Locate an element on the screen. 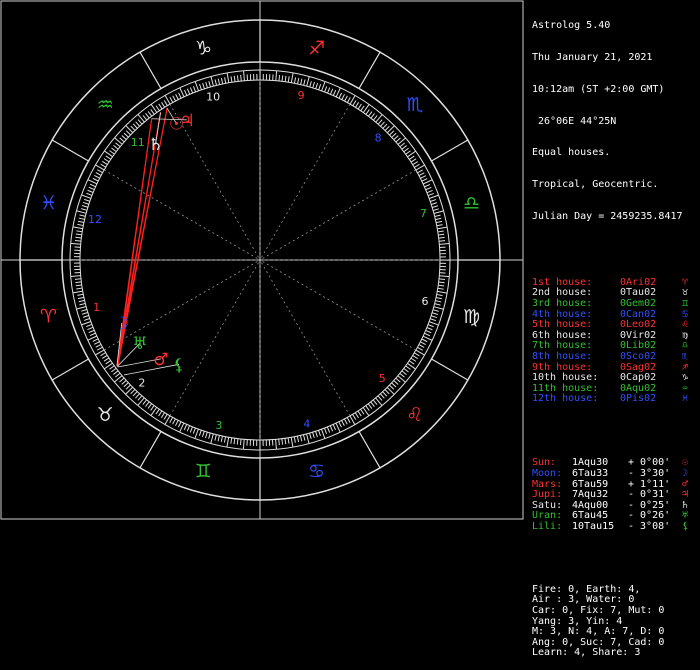 Image resolution: width=700 pixels, height=670 pixels. house-cusp-line is located at coordinates (215, 338).